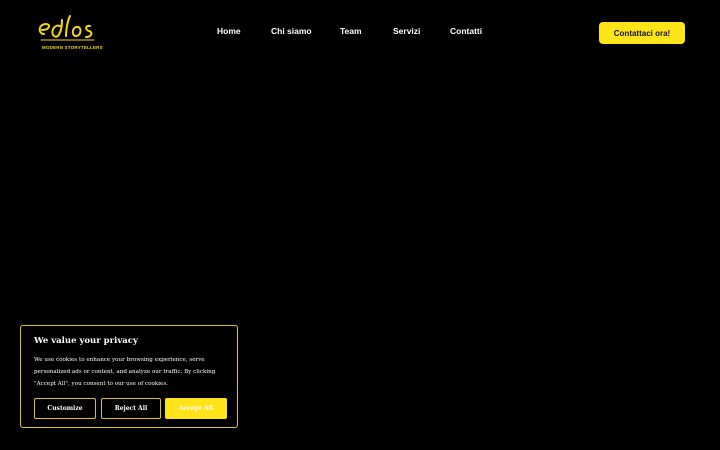  What do you see at coordinates (642, 33) in the screenshot?
I see `contact-cta-button: Contattaci ora!` at bounding box center [642, 33].